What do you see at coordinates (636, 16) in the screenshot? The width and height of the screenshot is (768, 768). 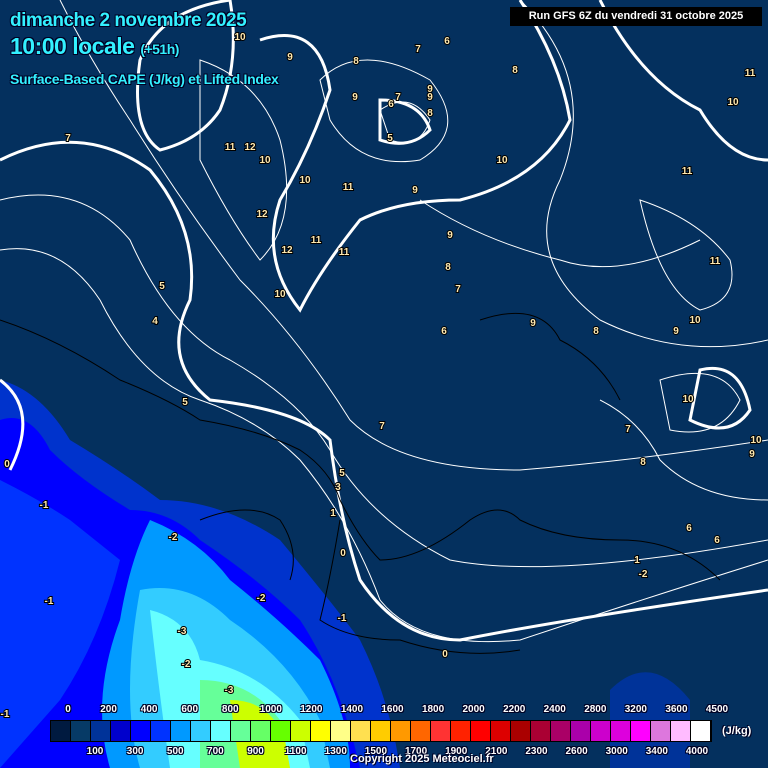 I see `run-info: Run GFS 6Z du vendredi 31 octobre 2025` at bounding box center [636, 16].